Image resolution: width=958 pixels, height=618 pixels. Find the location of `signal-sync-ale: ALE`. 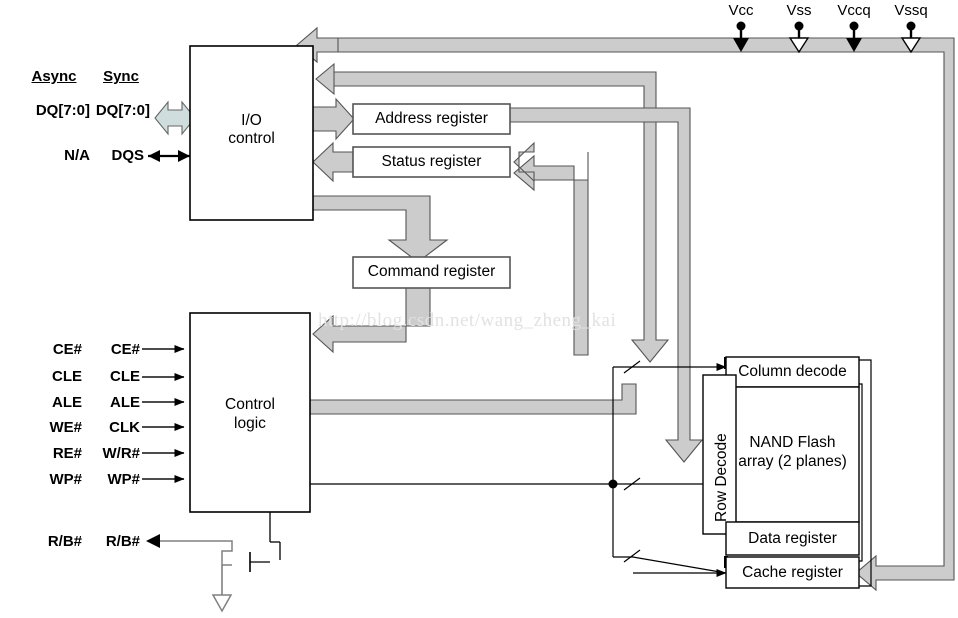

signal-sync-ale: ALE is located at coordinates (125, 402).